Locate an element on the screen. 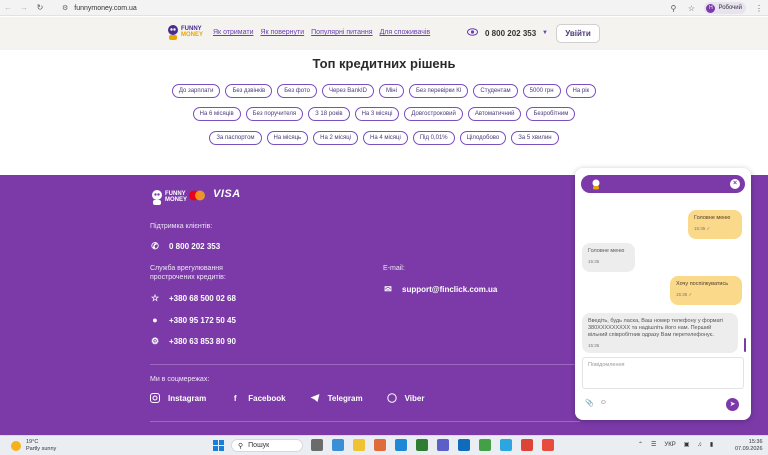 The height and width of the screenshot is (455, 768). chip-tag: 5000 грн is located at coordinates (541, 91).